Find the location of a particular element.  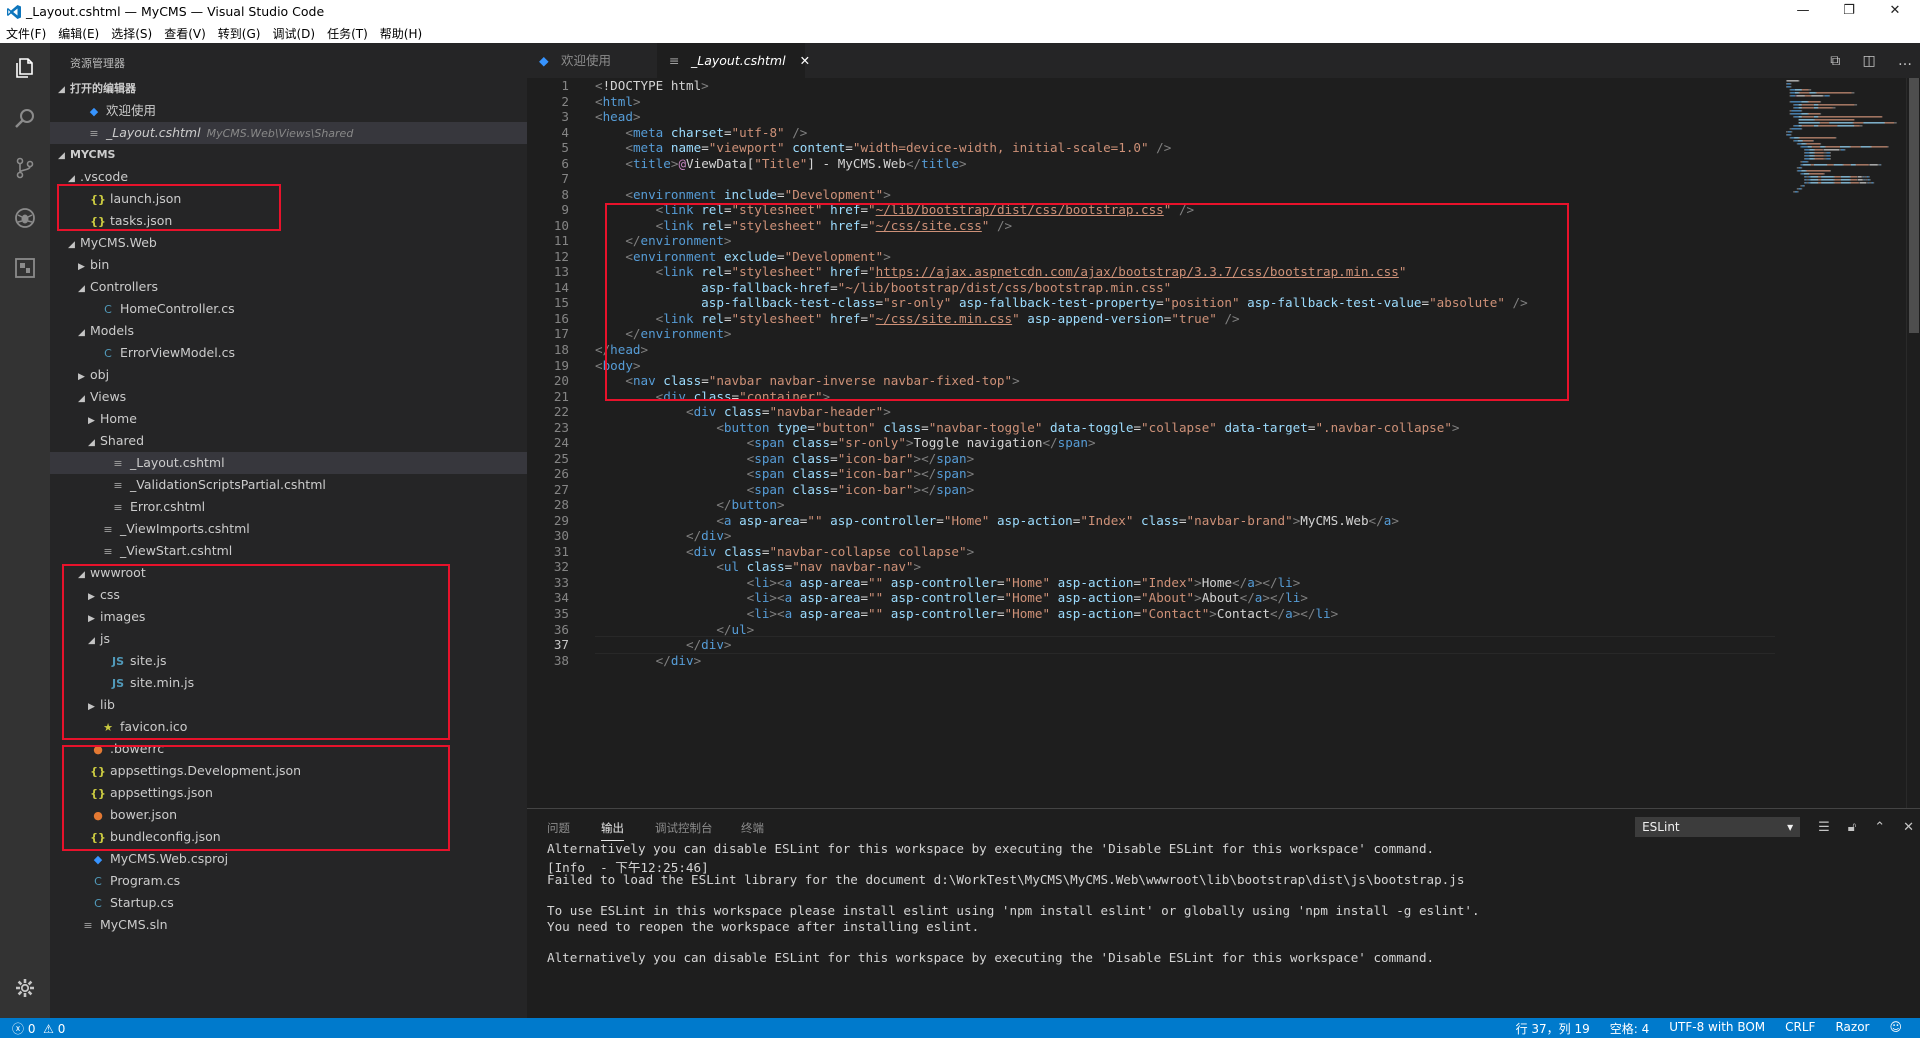

indentation-status: 空格: 4 is located at coordinates (1630, 1028).